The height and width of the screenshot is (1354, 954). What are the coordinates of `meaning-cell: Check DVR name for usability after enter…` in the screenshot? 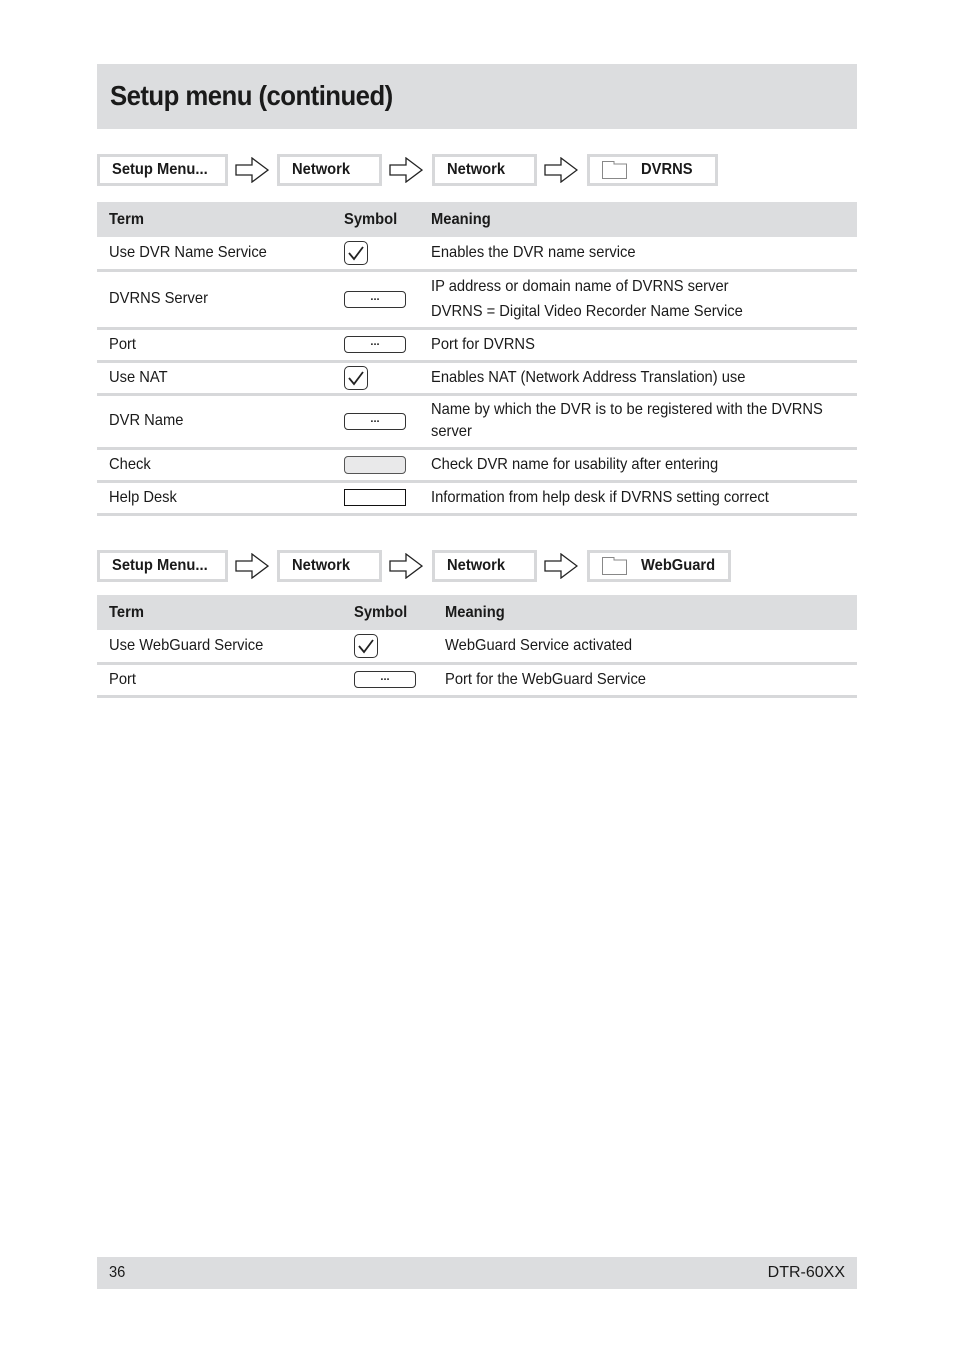 It's located at (644, 465).